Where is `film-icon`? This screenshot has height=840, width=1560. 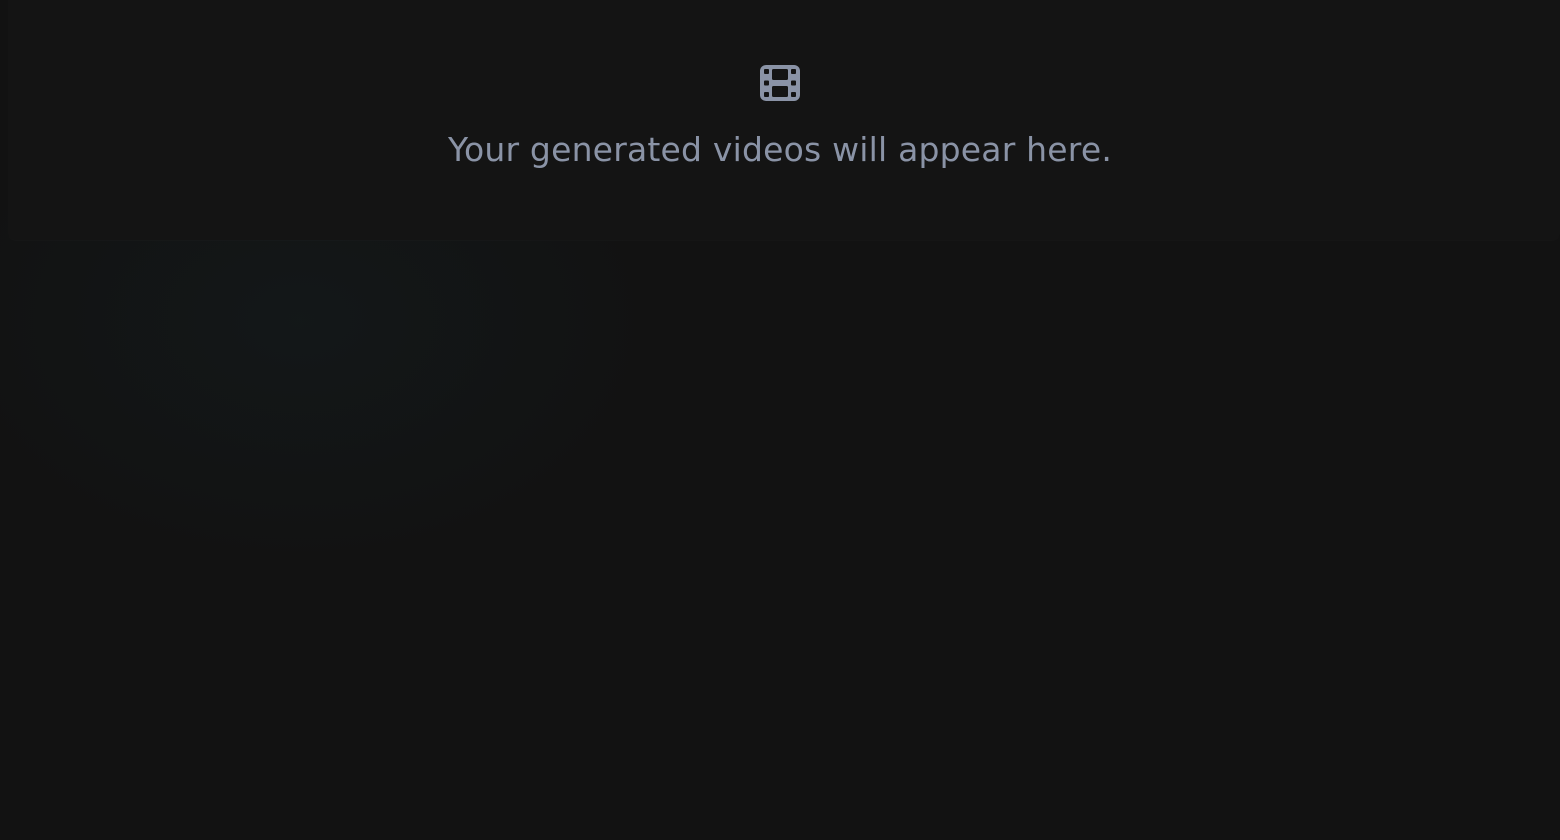
film-icon is located at coordinates (780, 83).